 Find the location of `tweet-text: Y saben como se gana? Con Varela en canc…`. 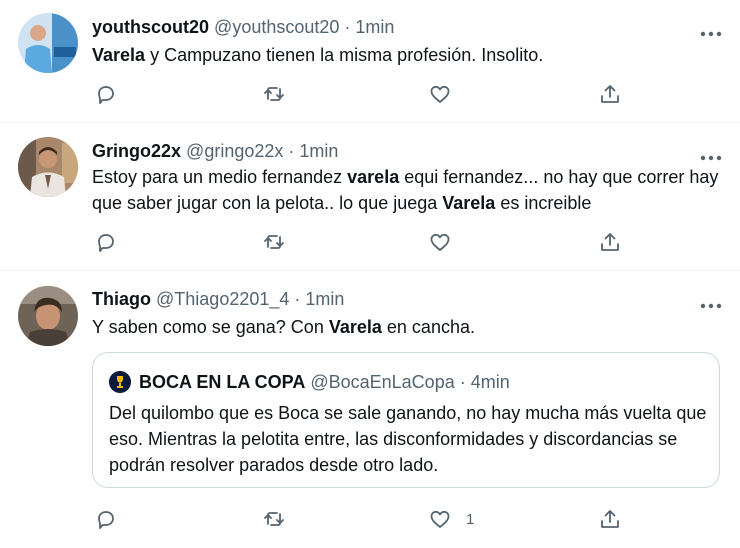

tweet-text: Y saben como se gana? Con Varela en canc… is located at coordinates (407, 327).